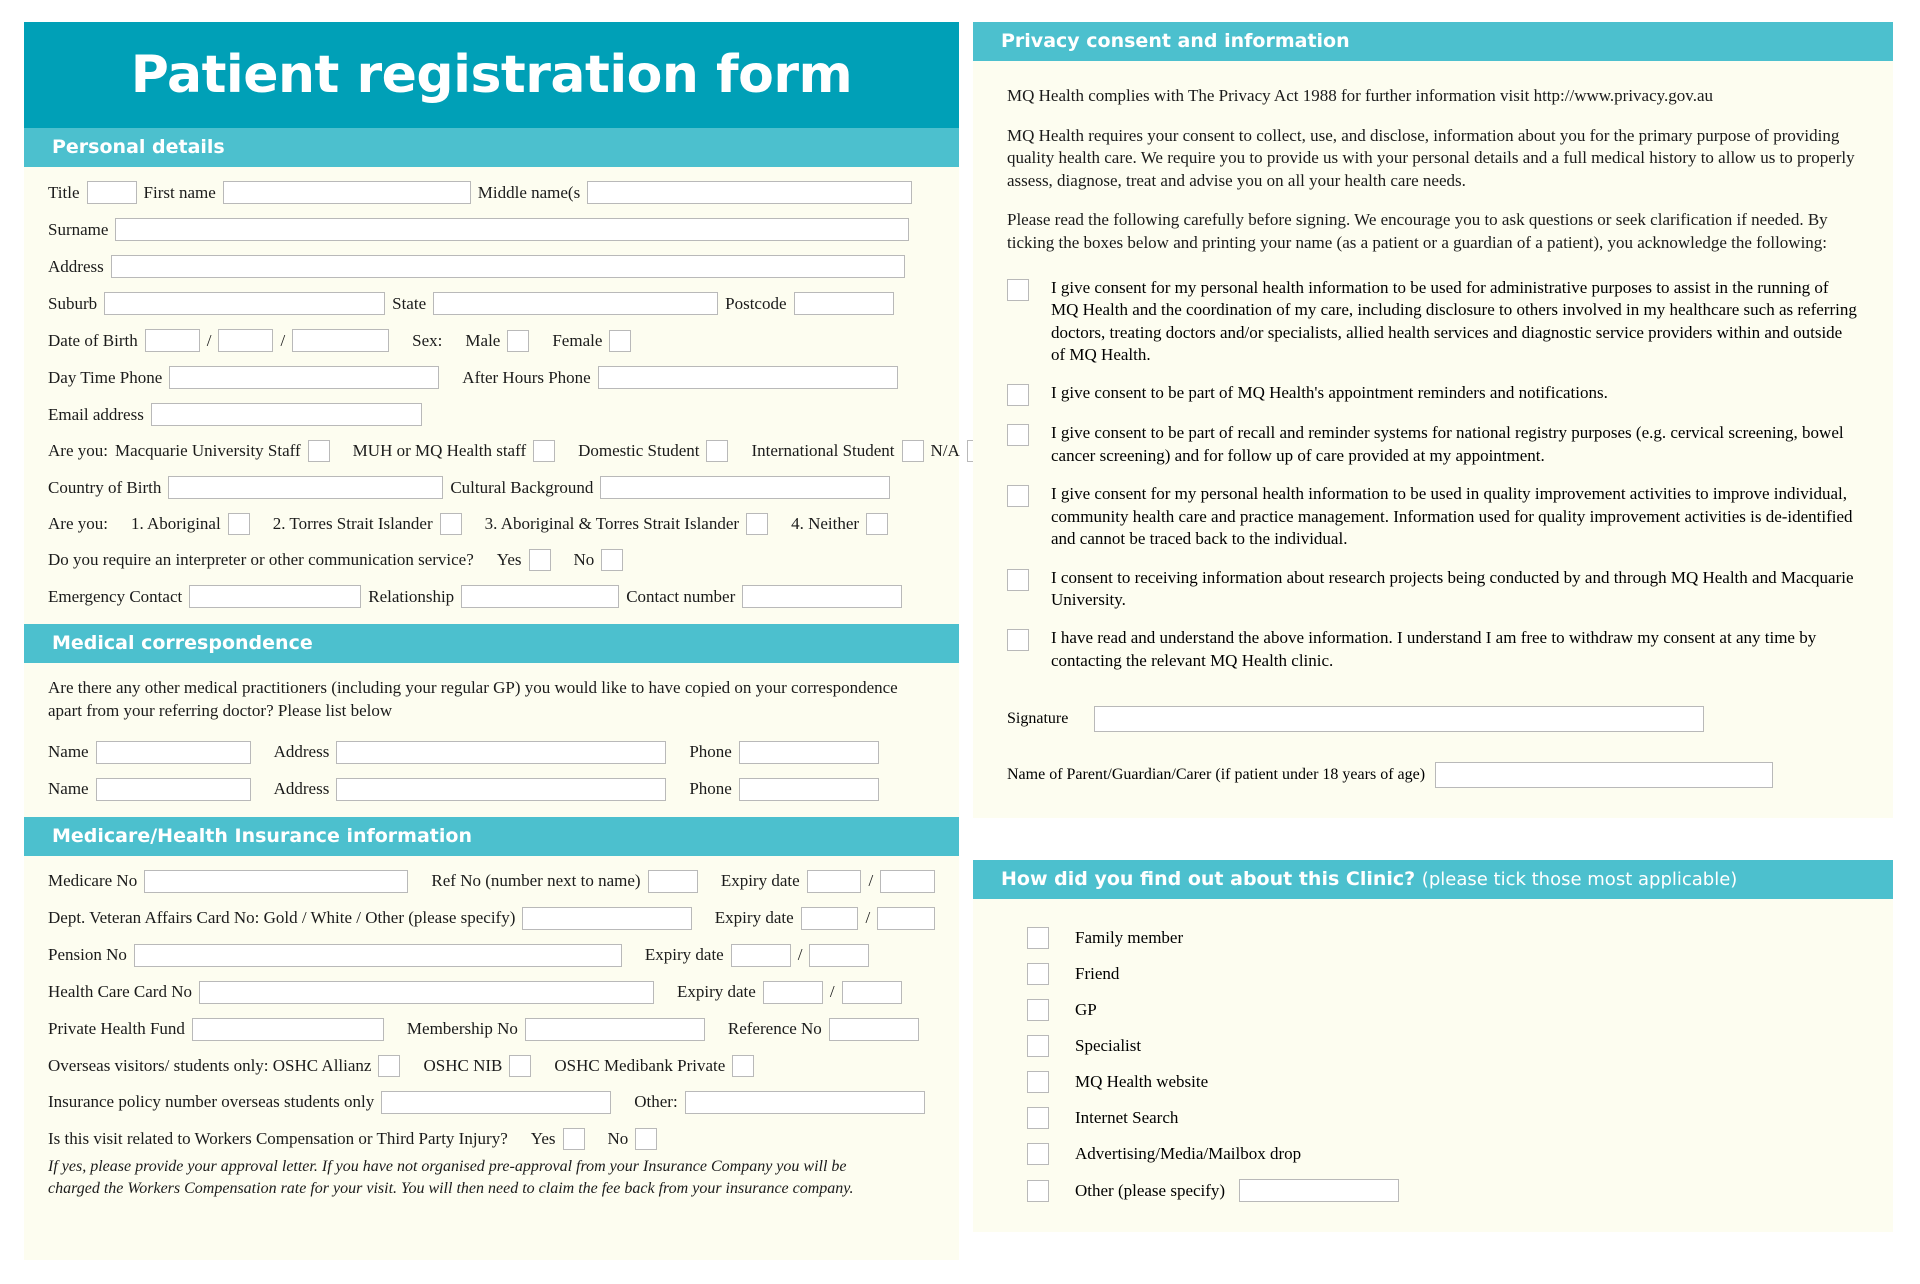 This screenshot has width=1920, height=1284. I want to click on input-address, so click(507, 266).